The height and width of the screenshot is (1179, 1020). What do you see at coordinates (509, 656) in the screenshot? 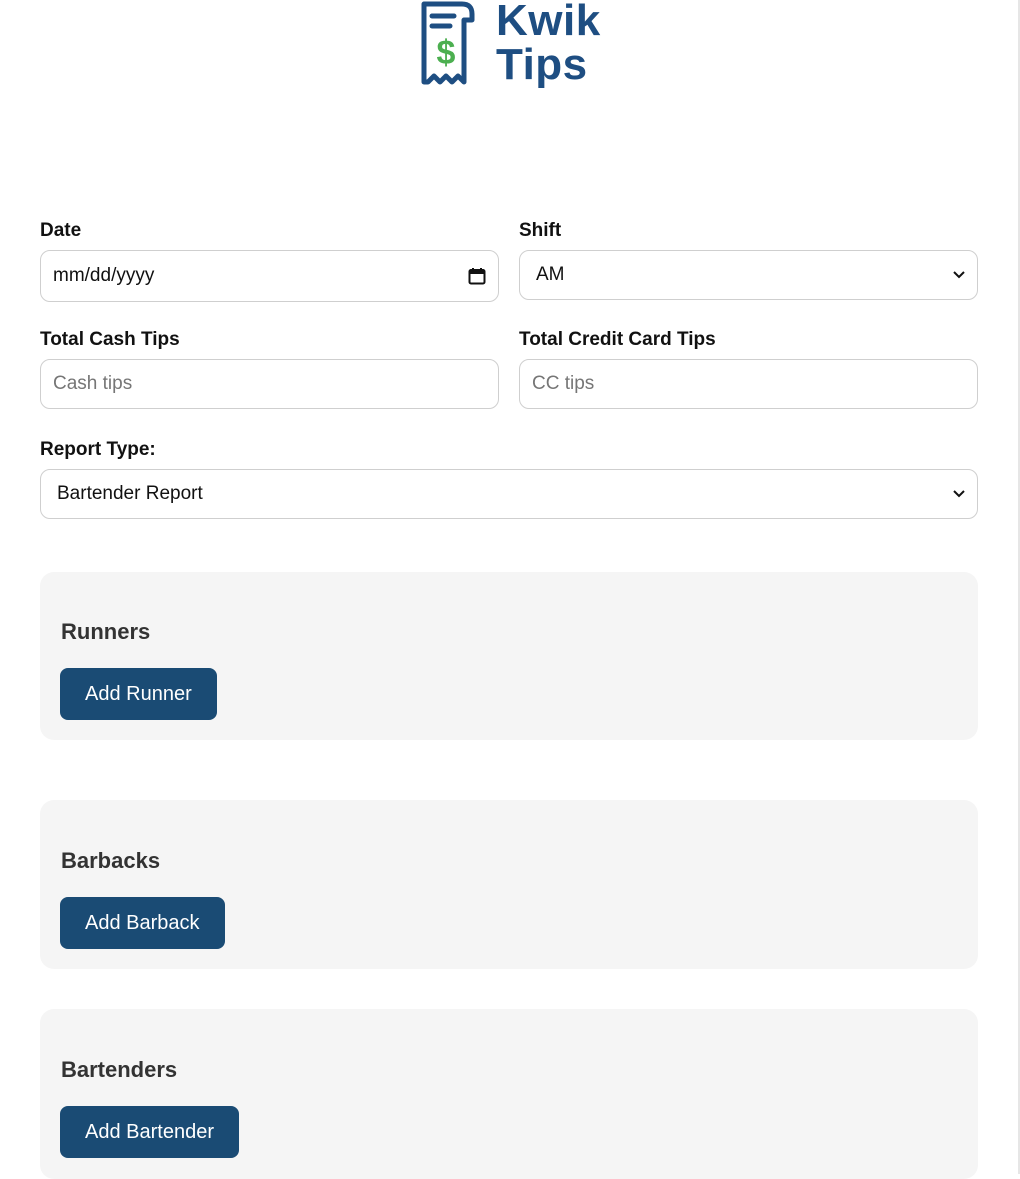
I see `runners-section: Runners Add Runner` at bounding box center [509, 656].